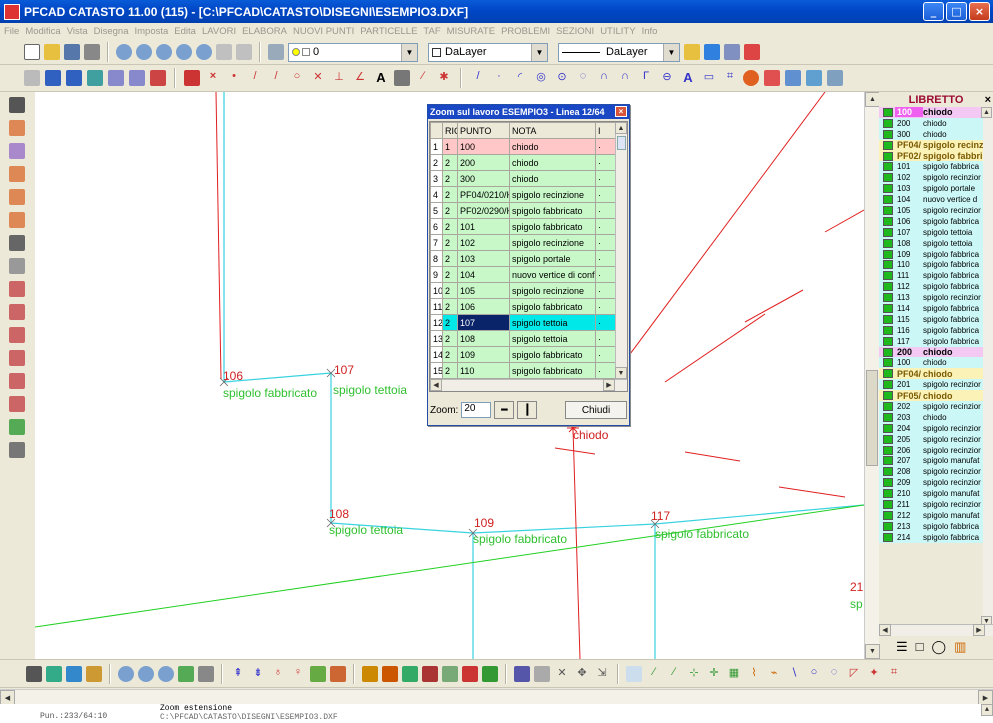 Image resolution: width=993 pixels, height=723 pixels. I want to click on libretto-hscrollbar: ◀ ▶, so click(936, 630).